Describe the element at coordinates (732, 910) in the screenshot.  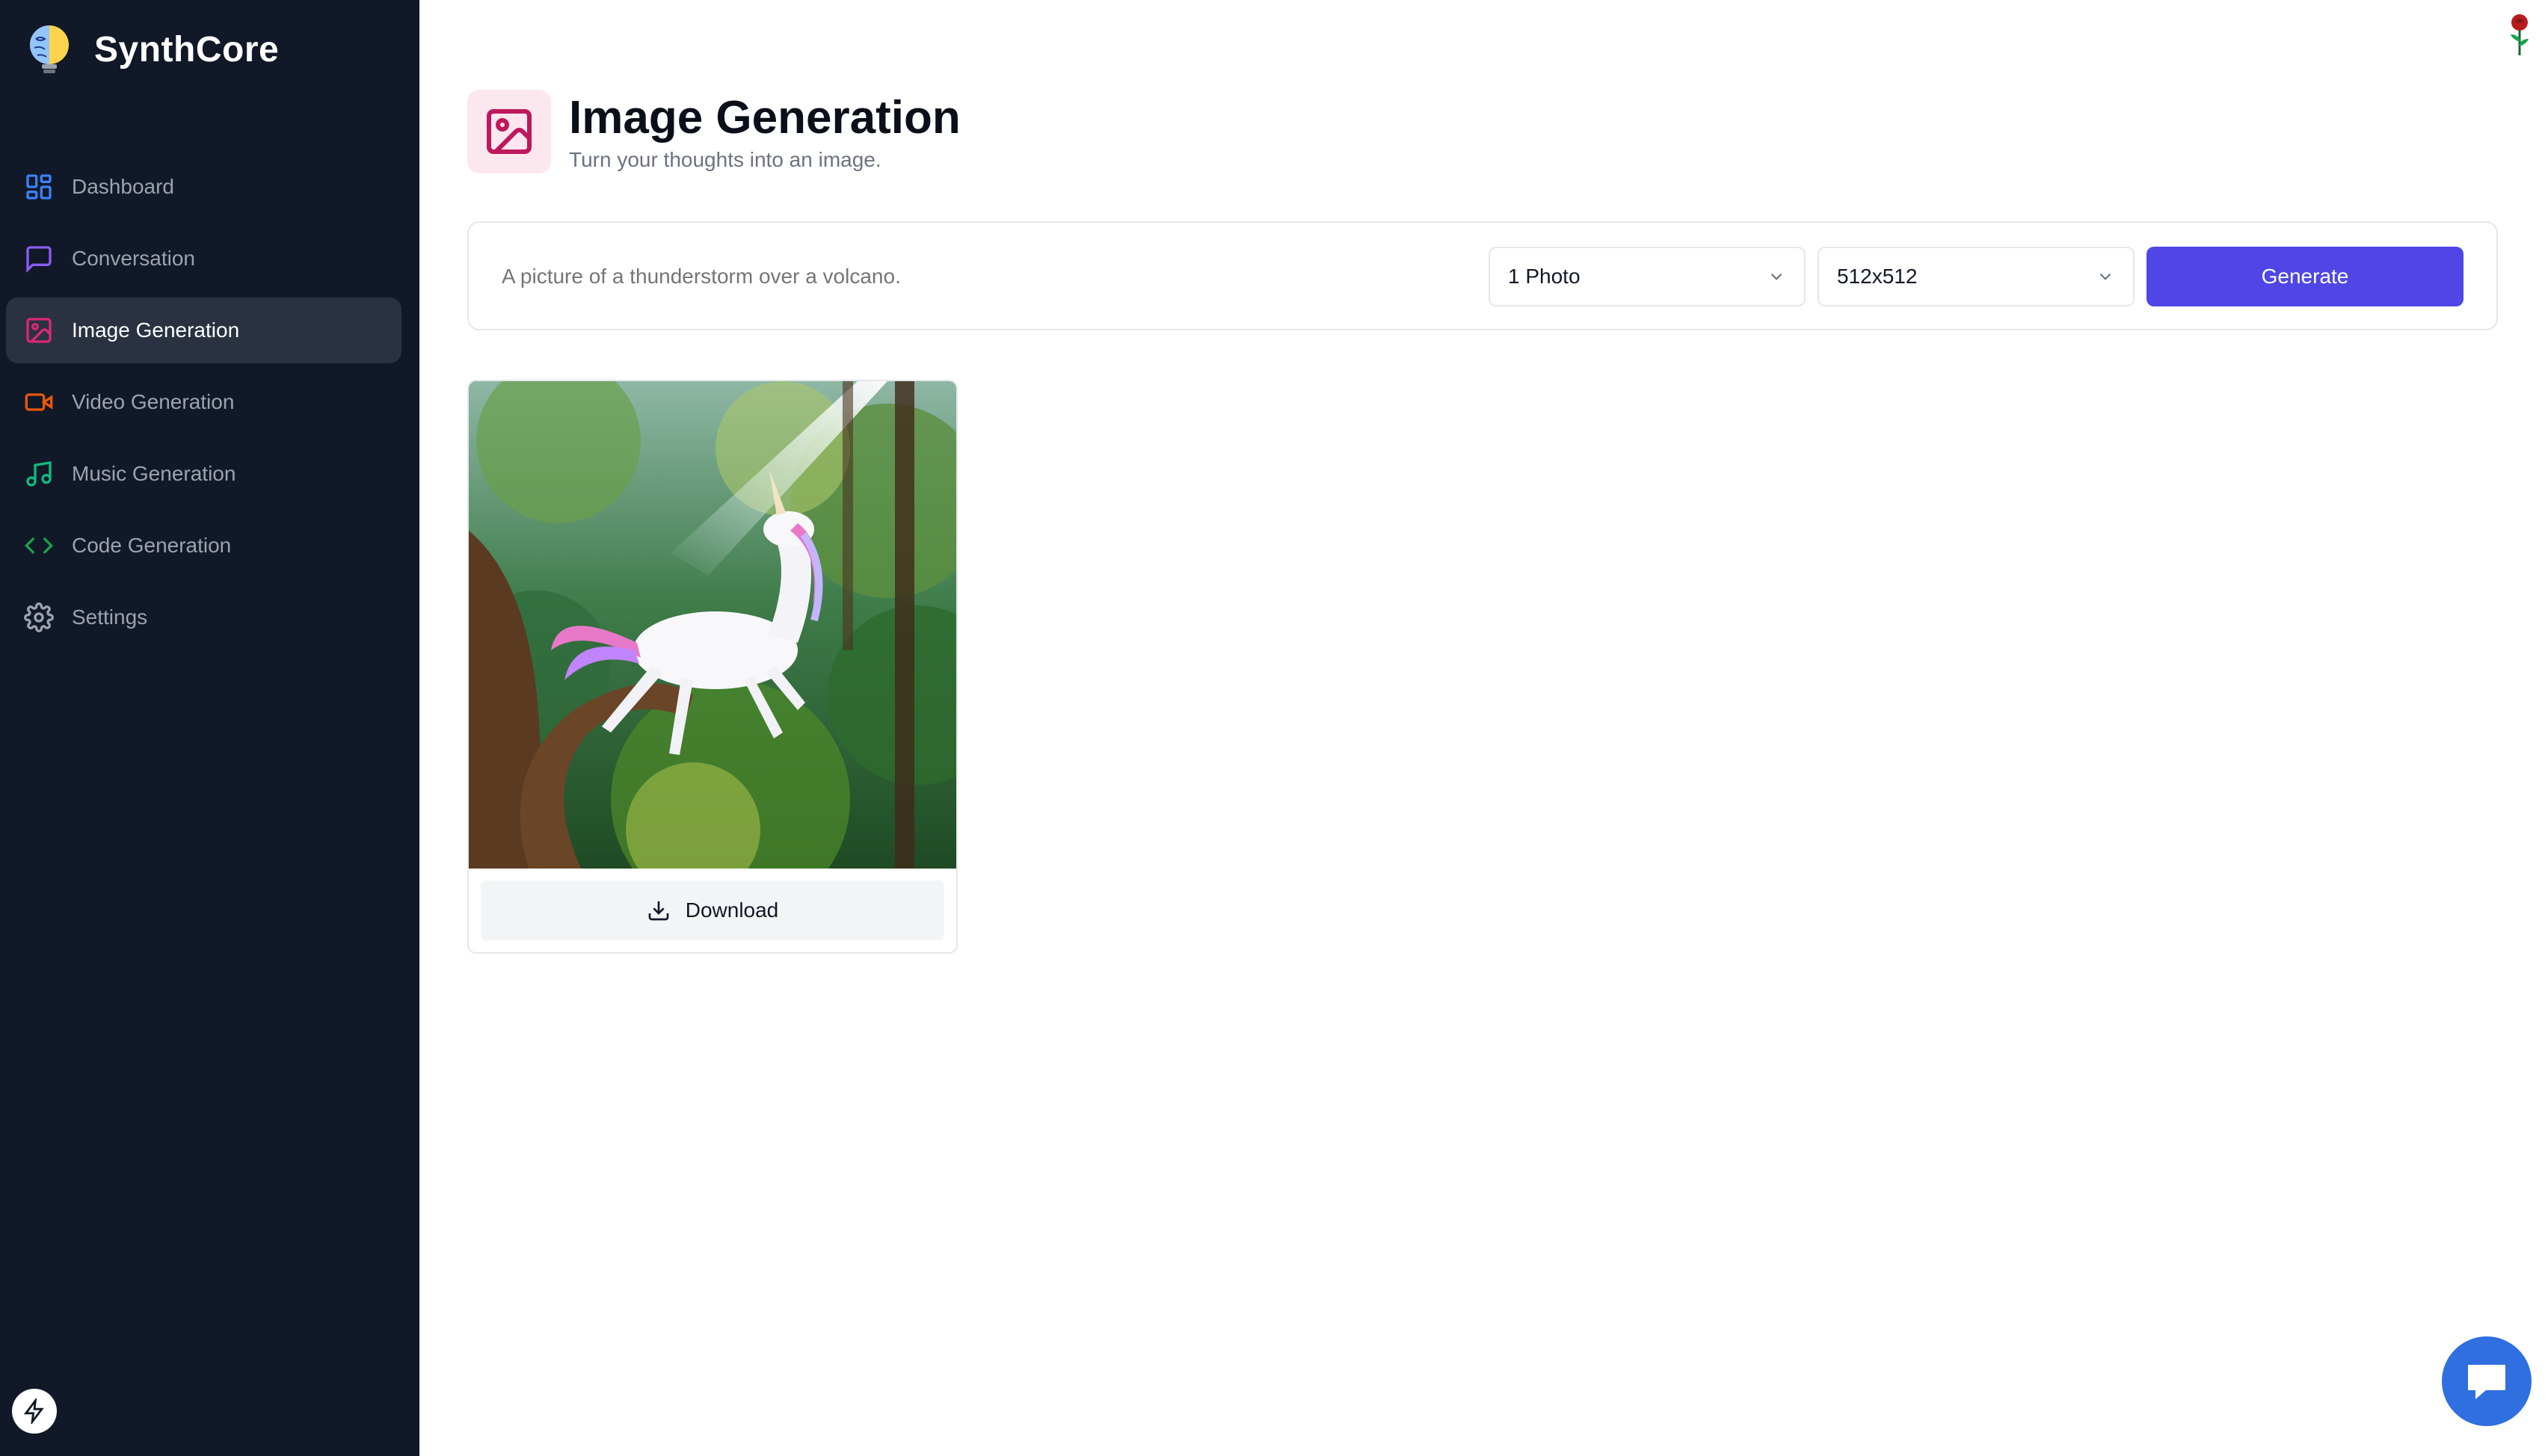
I see `download-label: Download` at that location.